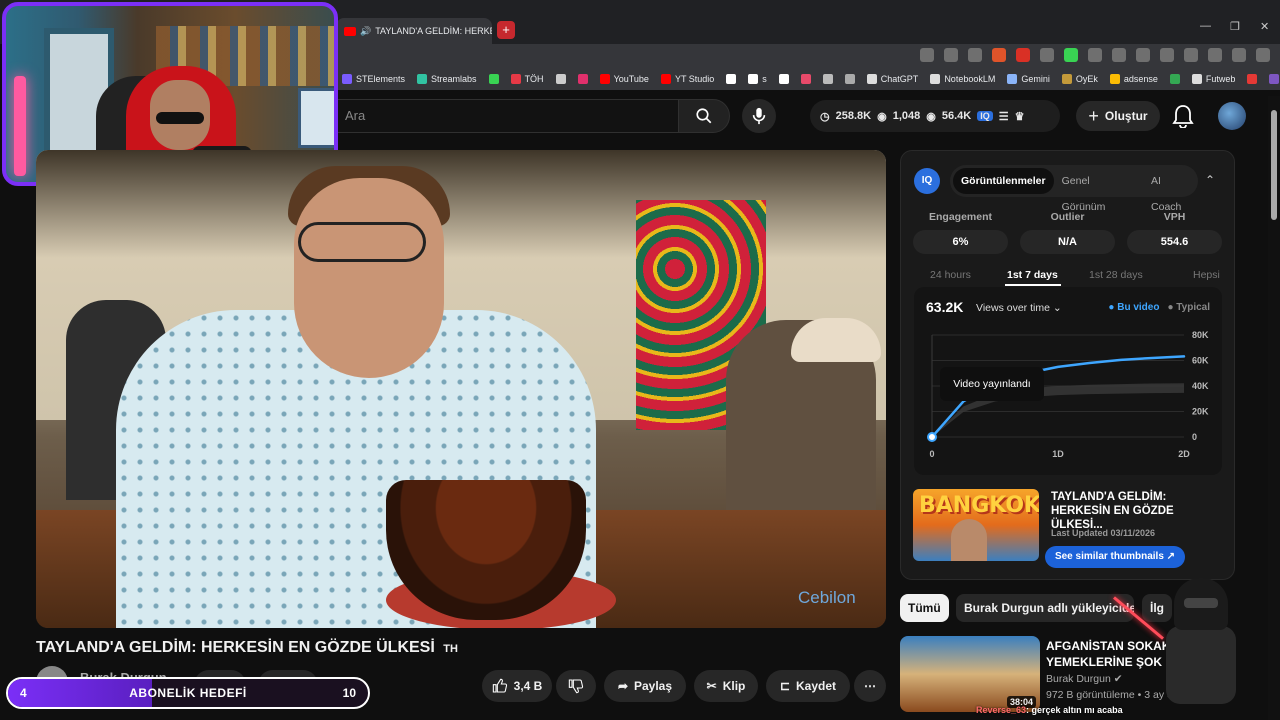  I want to click on period-7d: 1st 7 days, so click(1032, 275).